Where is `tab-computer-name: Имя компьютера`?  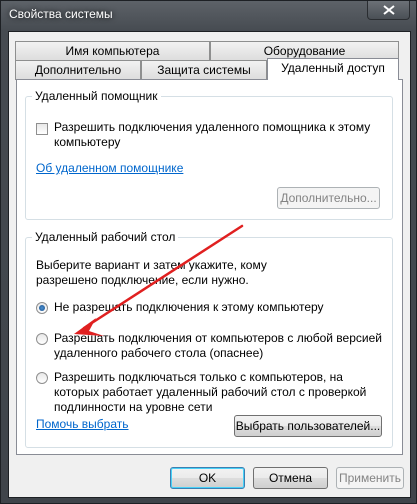
tab-computer-name: Имя компьютера is located at coordinates (112, 51).